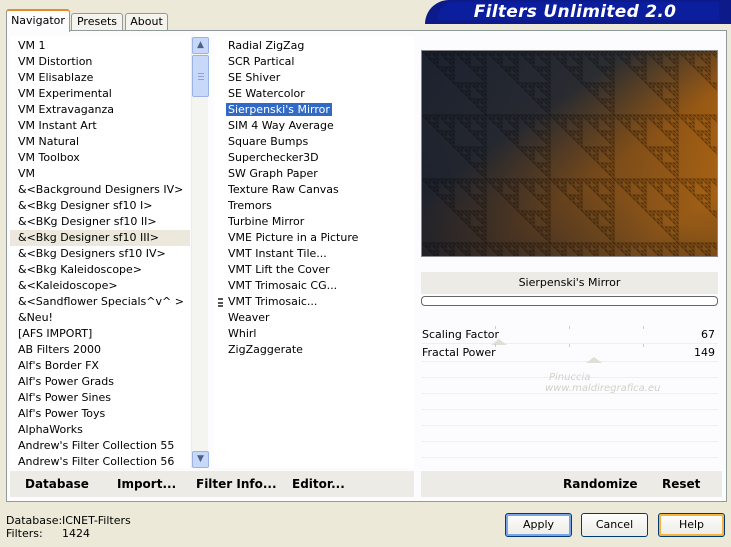  Describe the element at coordinates (569, 301) in the screenshot. I see `progress-bar` at that location.